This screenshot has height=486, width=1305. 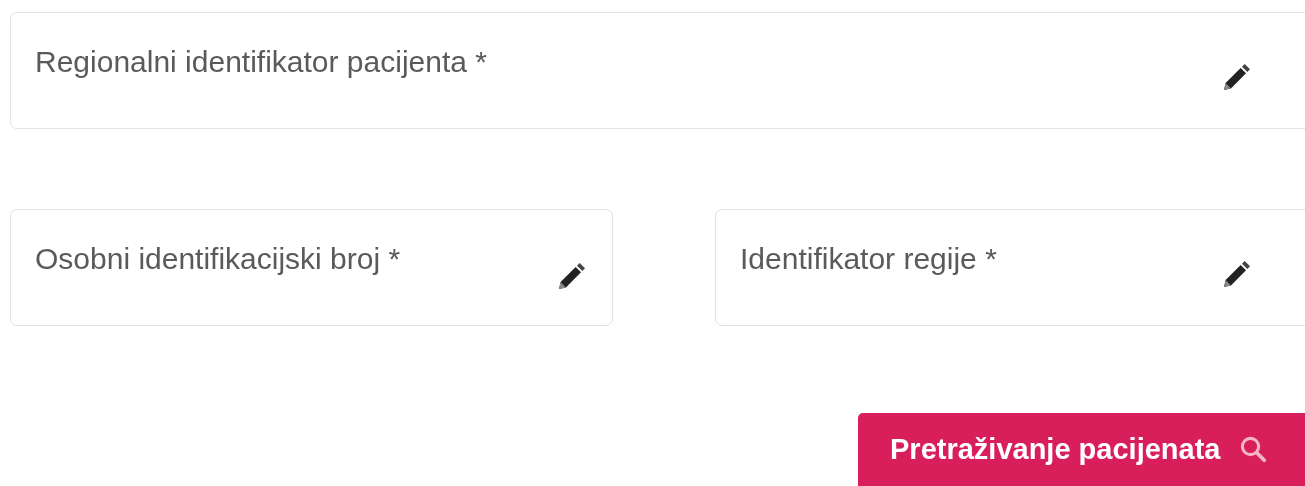 What do you see at coordinates (1010, 267) in the screenshot?
I see `input-field: Identifikator regije *` at bounding box center [1010, 267].